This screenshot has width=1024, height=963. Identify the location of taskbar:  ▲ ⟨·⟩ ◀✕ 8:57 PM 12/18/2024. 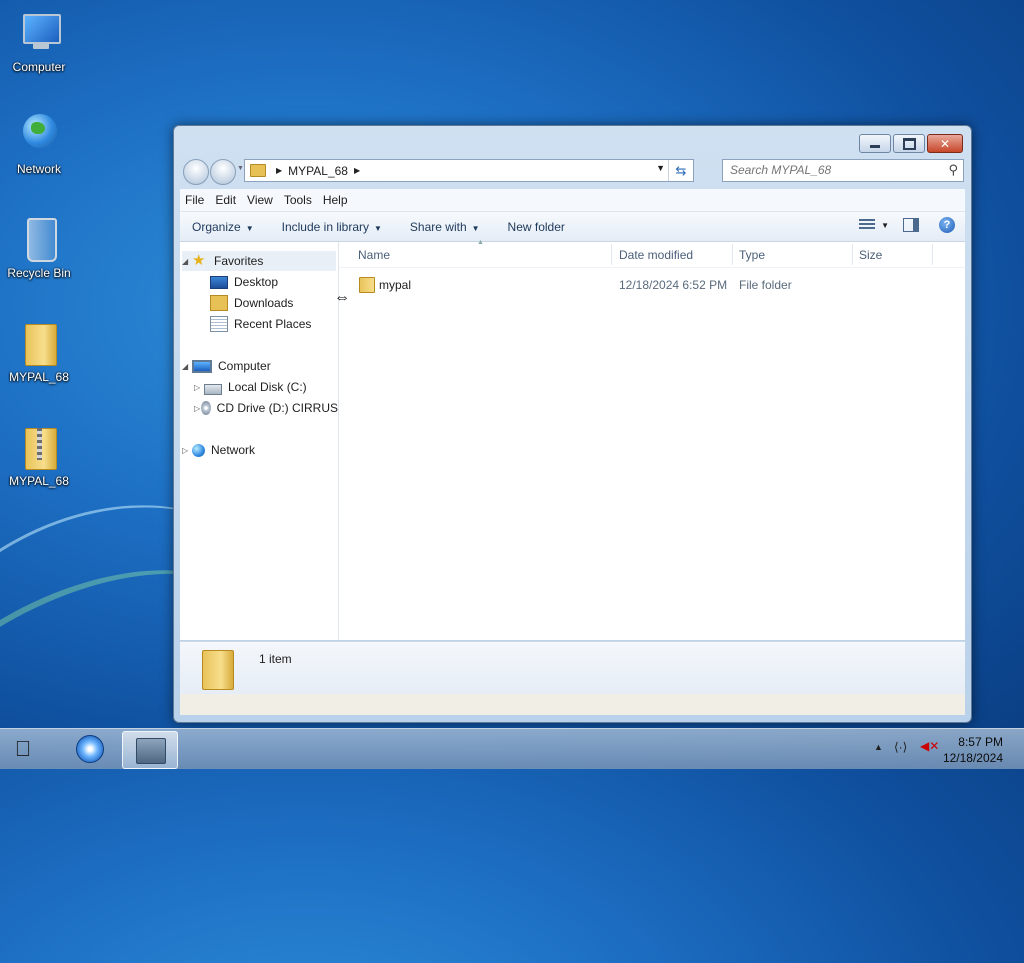
(512, 748).